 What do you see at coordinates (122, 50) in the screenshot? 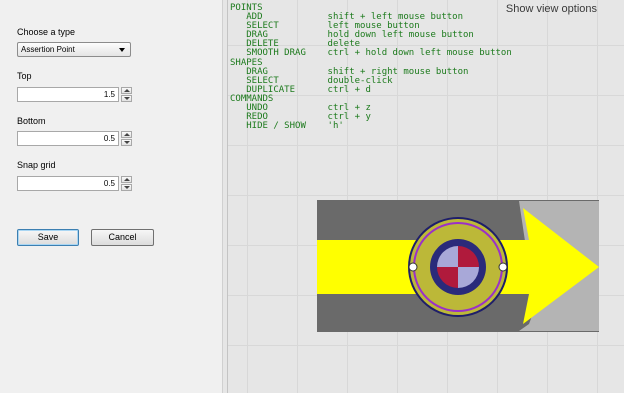
I see `chevron-down-icon` at bounding box center [122, 50].